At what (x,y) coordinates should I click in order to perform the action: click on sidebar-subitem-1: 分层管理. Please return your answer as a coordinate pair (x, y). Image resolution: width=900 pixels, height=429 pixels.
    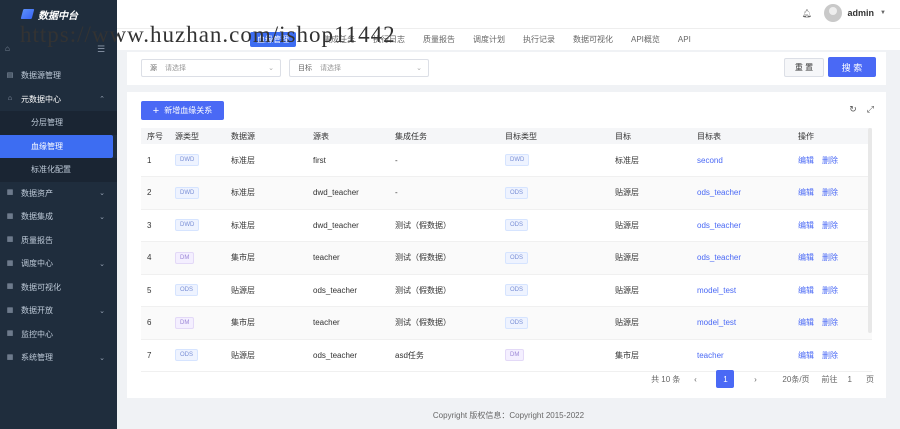
    Looking at the image, I should click on (58, 123).